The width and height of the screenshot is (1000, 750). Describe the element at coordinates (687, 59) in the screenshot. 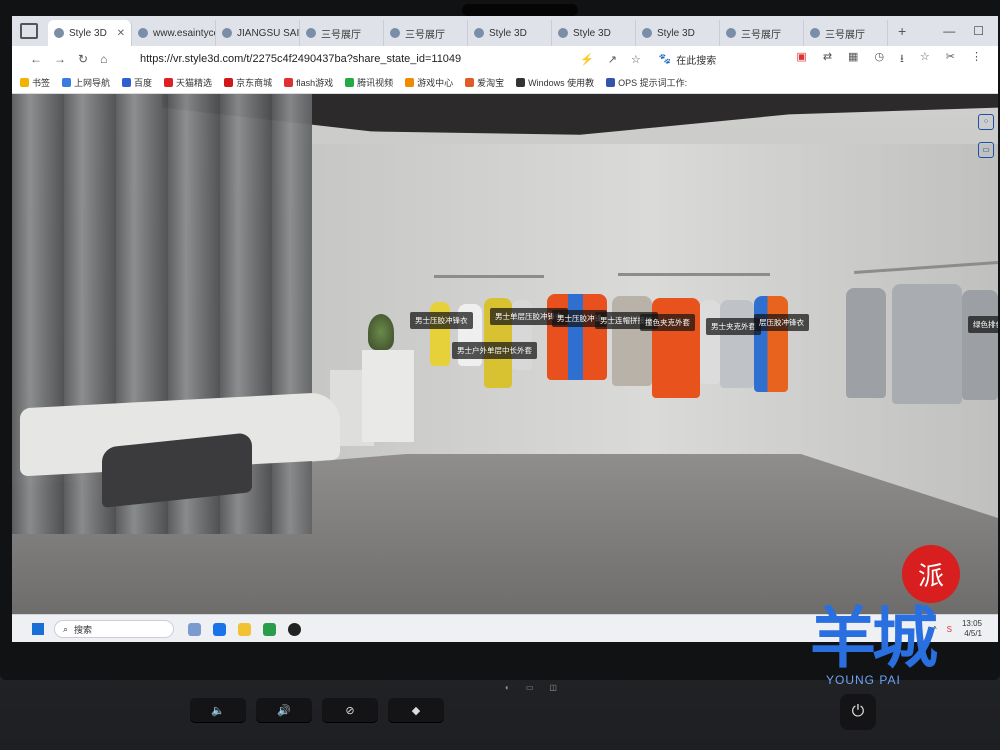

I see `search-box: 🐾 在此搜索` at that location.